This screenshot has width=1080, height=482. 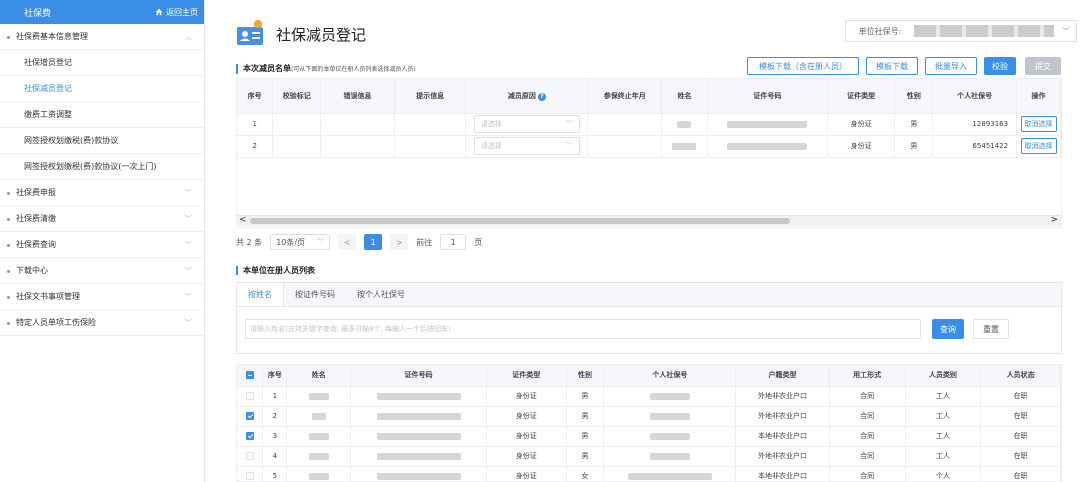 What do you see at coordinates (48, 62) in the screenshot?
I see `sidebar-item-label: 社保增员登记` at bounding box center [48, 62].